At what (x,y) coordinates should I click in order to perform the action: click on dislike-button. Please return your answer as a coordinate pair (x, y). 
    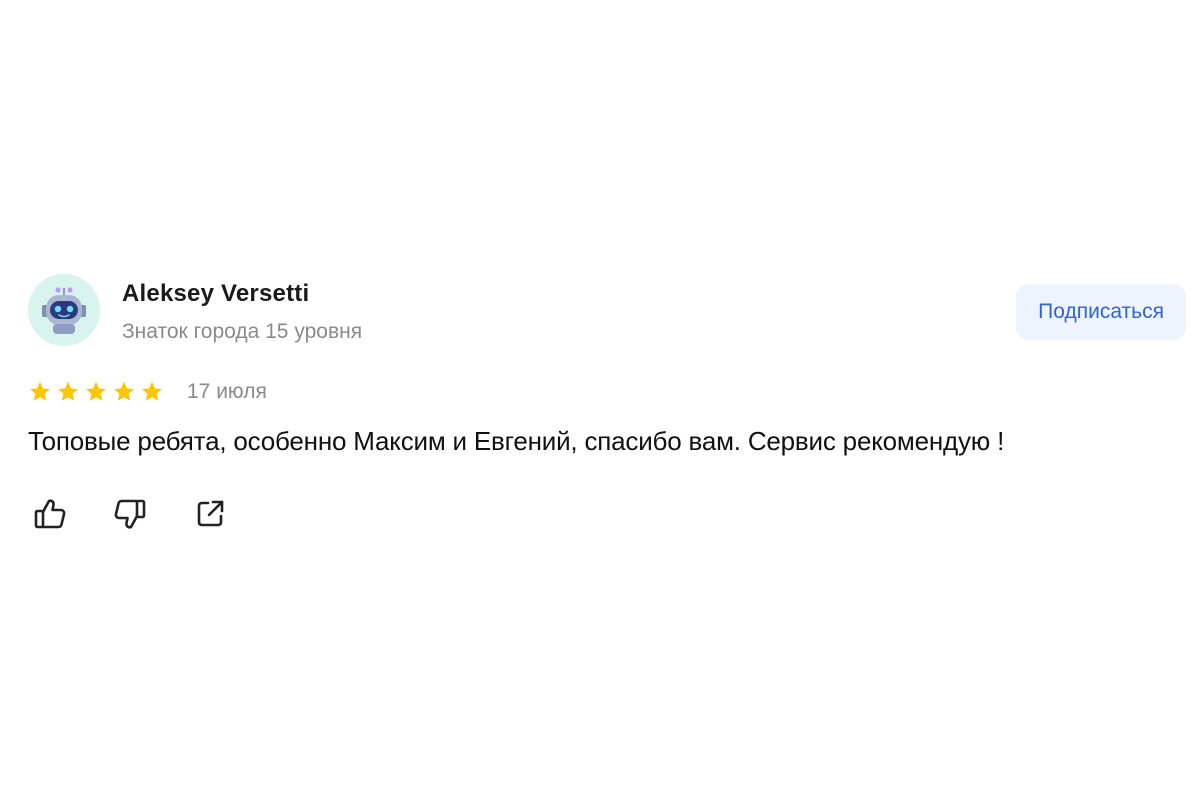
    Looking at the image, I should click on (130, 514).